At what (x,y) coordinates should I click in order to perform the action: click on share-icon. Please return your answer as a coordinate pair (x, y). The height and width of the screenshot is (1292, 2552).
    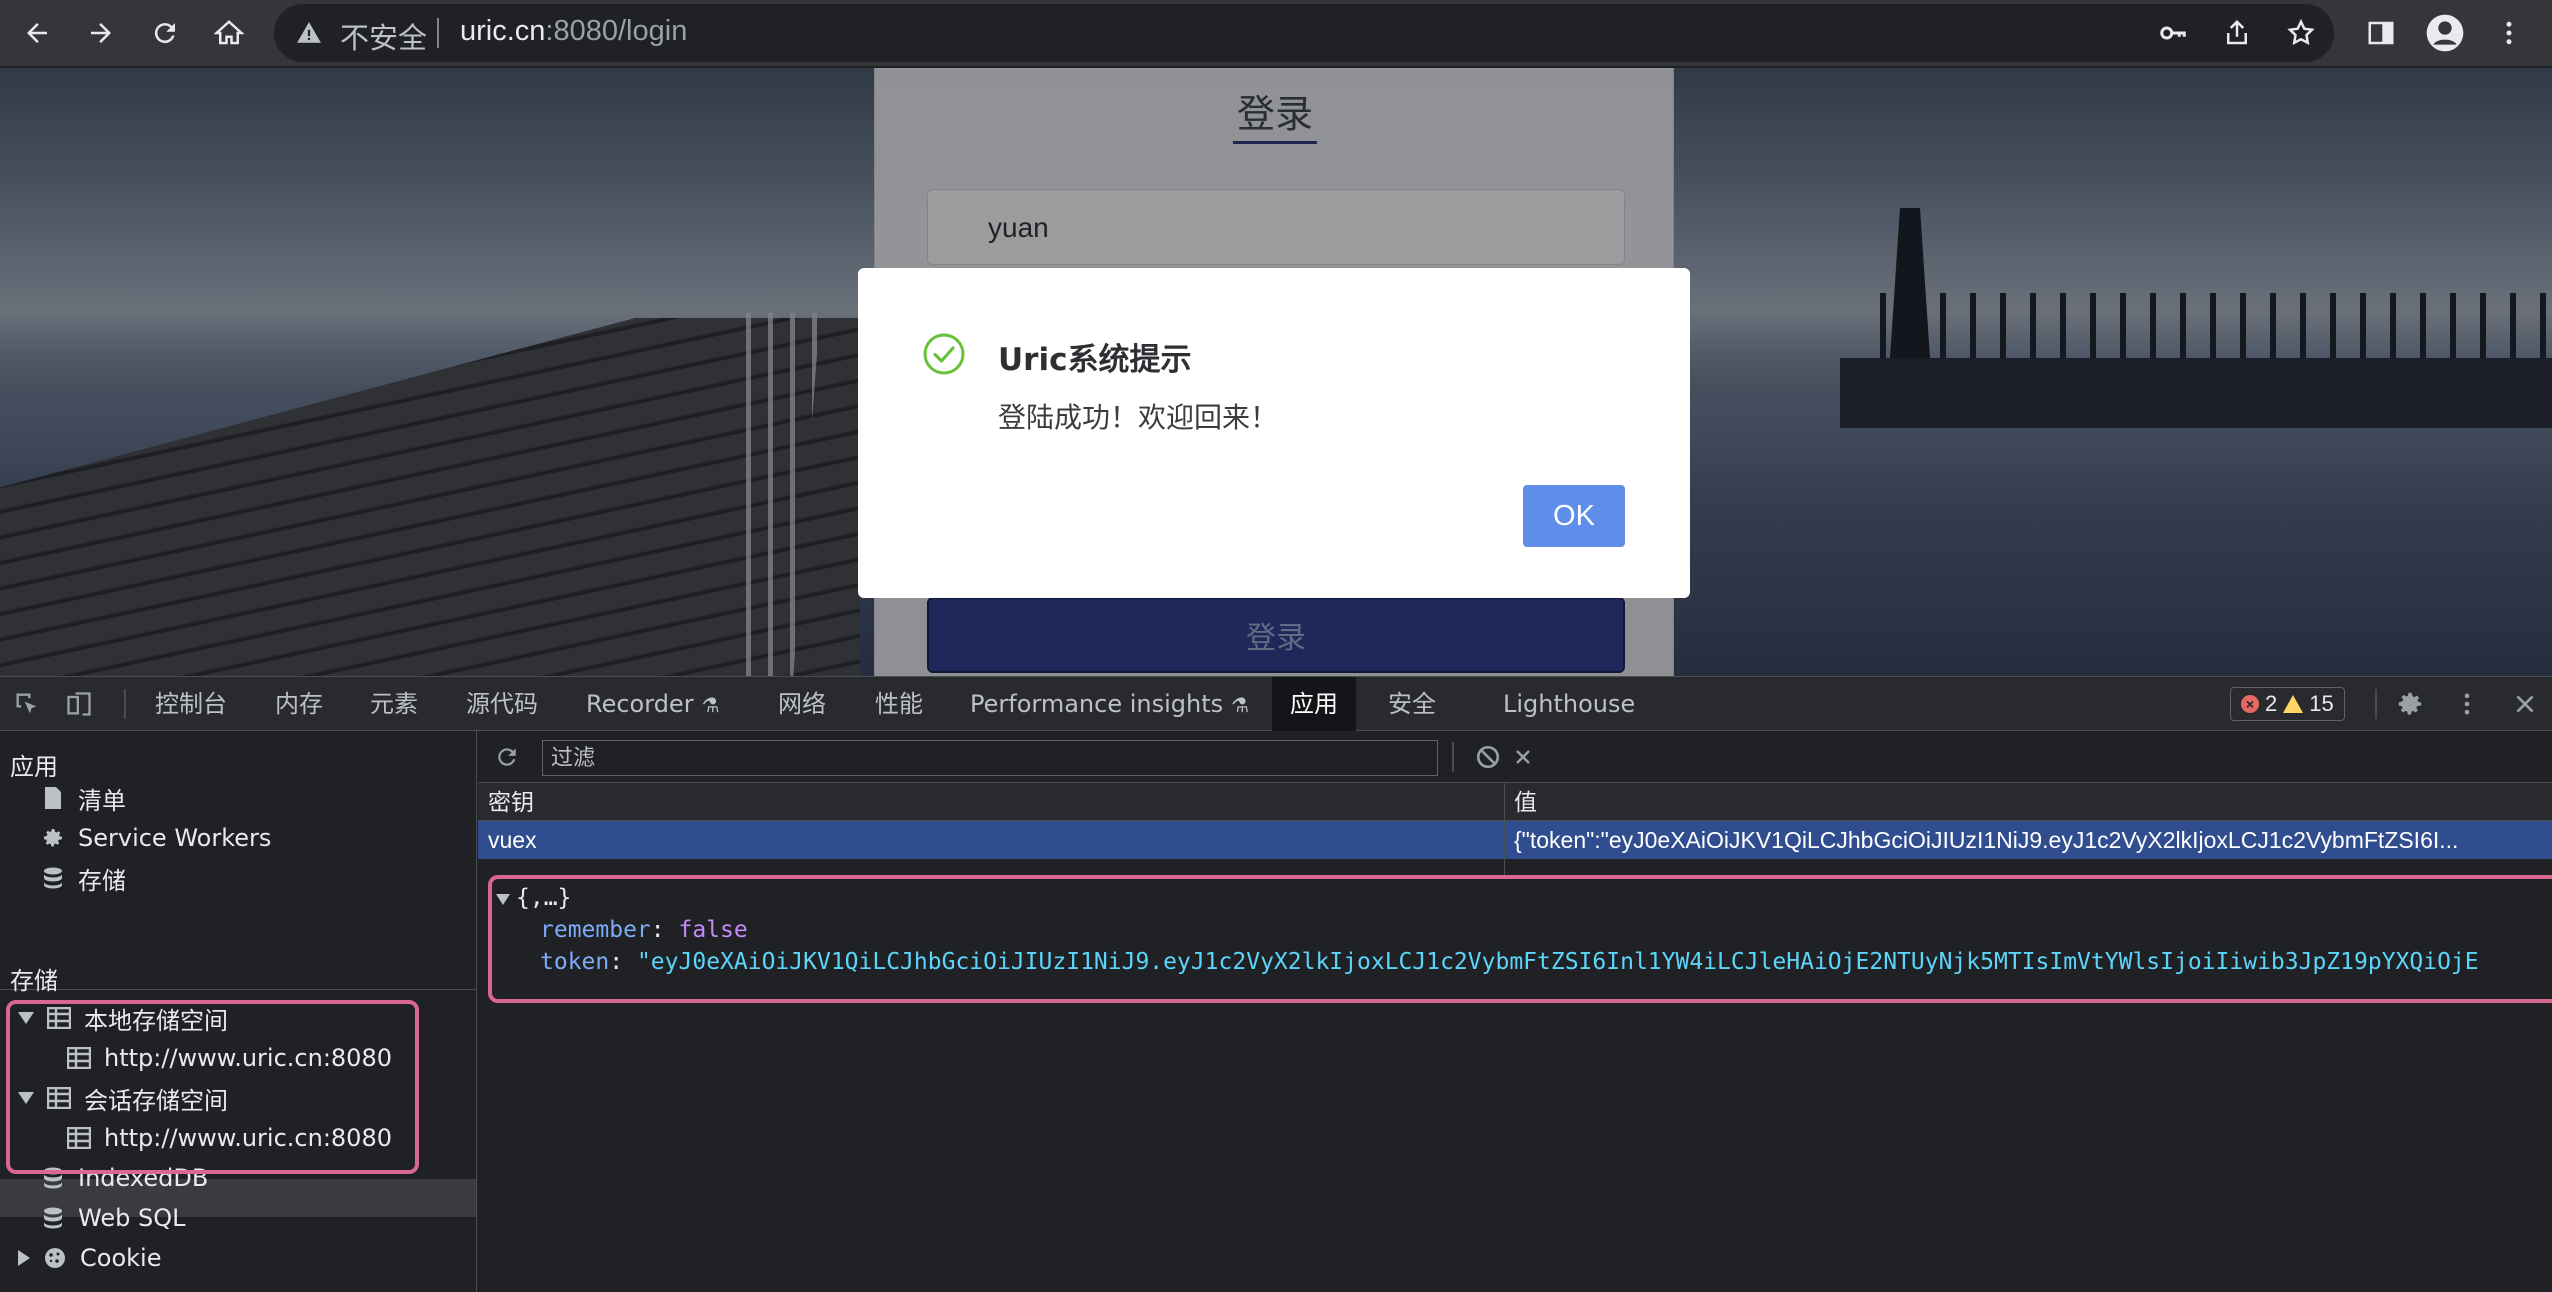
    Looking at the image, I should click on (2237, 33).